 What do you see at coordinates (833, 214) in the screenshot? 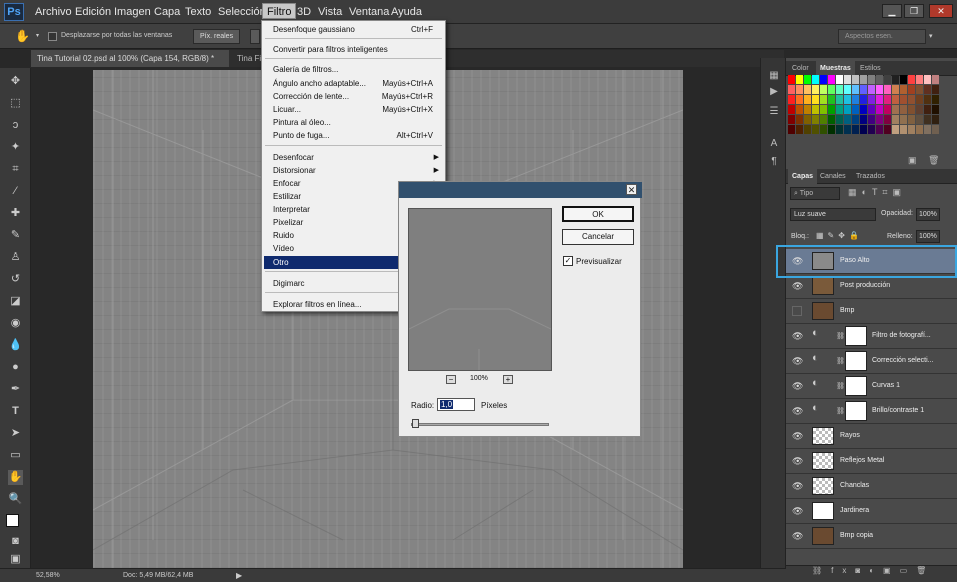
I see `blend-mode-select: Luz suave` at bounding box center [833, 214].